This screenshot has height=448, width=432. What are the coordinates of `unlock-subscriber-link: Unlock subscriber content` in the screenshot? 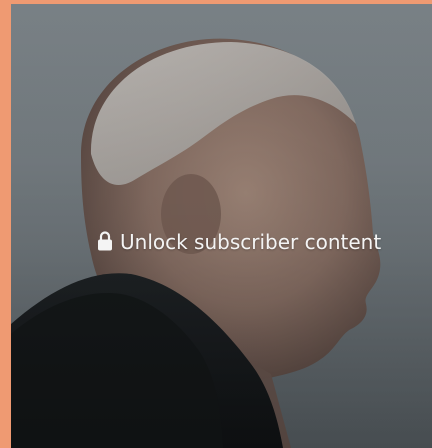 It's located at (239, 242).